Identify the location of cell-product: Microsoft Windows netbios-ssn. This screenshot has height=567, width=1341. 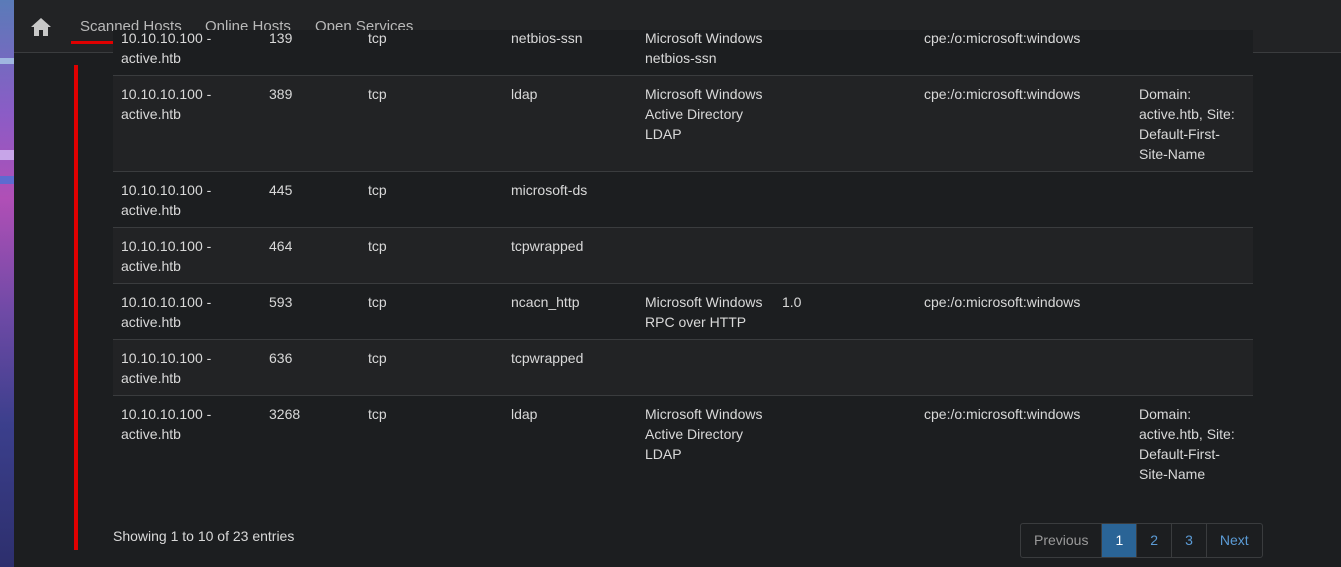
(705, 53).